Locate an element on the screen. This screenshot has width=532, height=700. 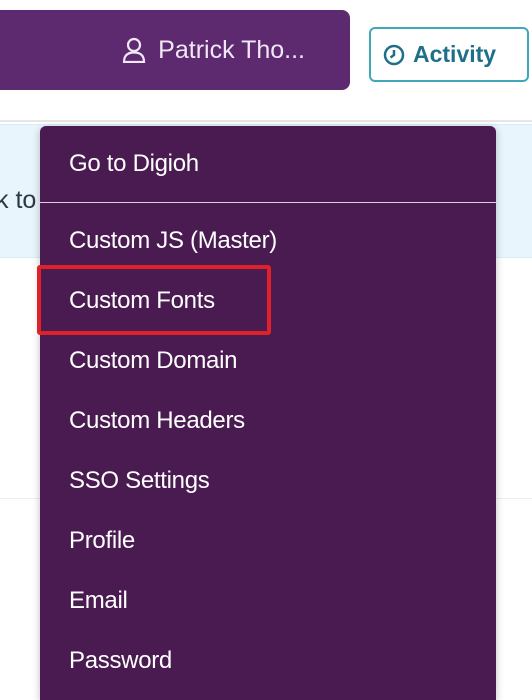
clock-icon is located at coordinates (394, 55).